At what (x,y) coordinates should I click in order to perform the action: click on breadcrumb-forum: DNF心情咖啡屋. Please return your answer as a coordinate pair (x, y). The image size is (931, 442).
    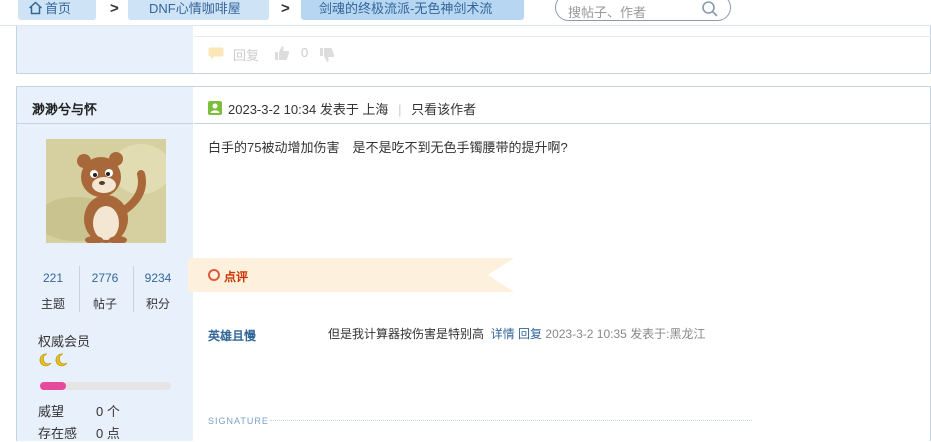
    Looking at the image, I should click on (198, 10).